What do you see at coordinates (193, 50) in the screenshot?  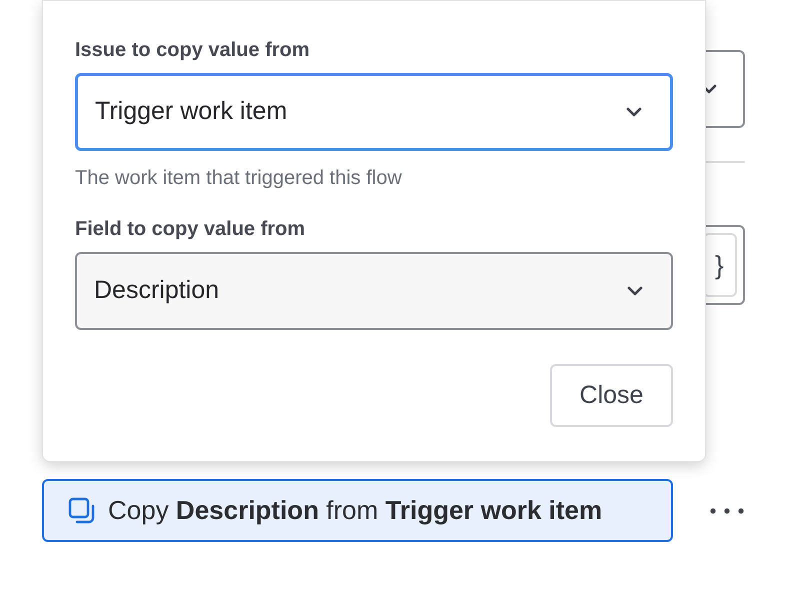 I see `field-label: Issue to copy value from` at bounding box center [193, 50].